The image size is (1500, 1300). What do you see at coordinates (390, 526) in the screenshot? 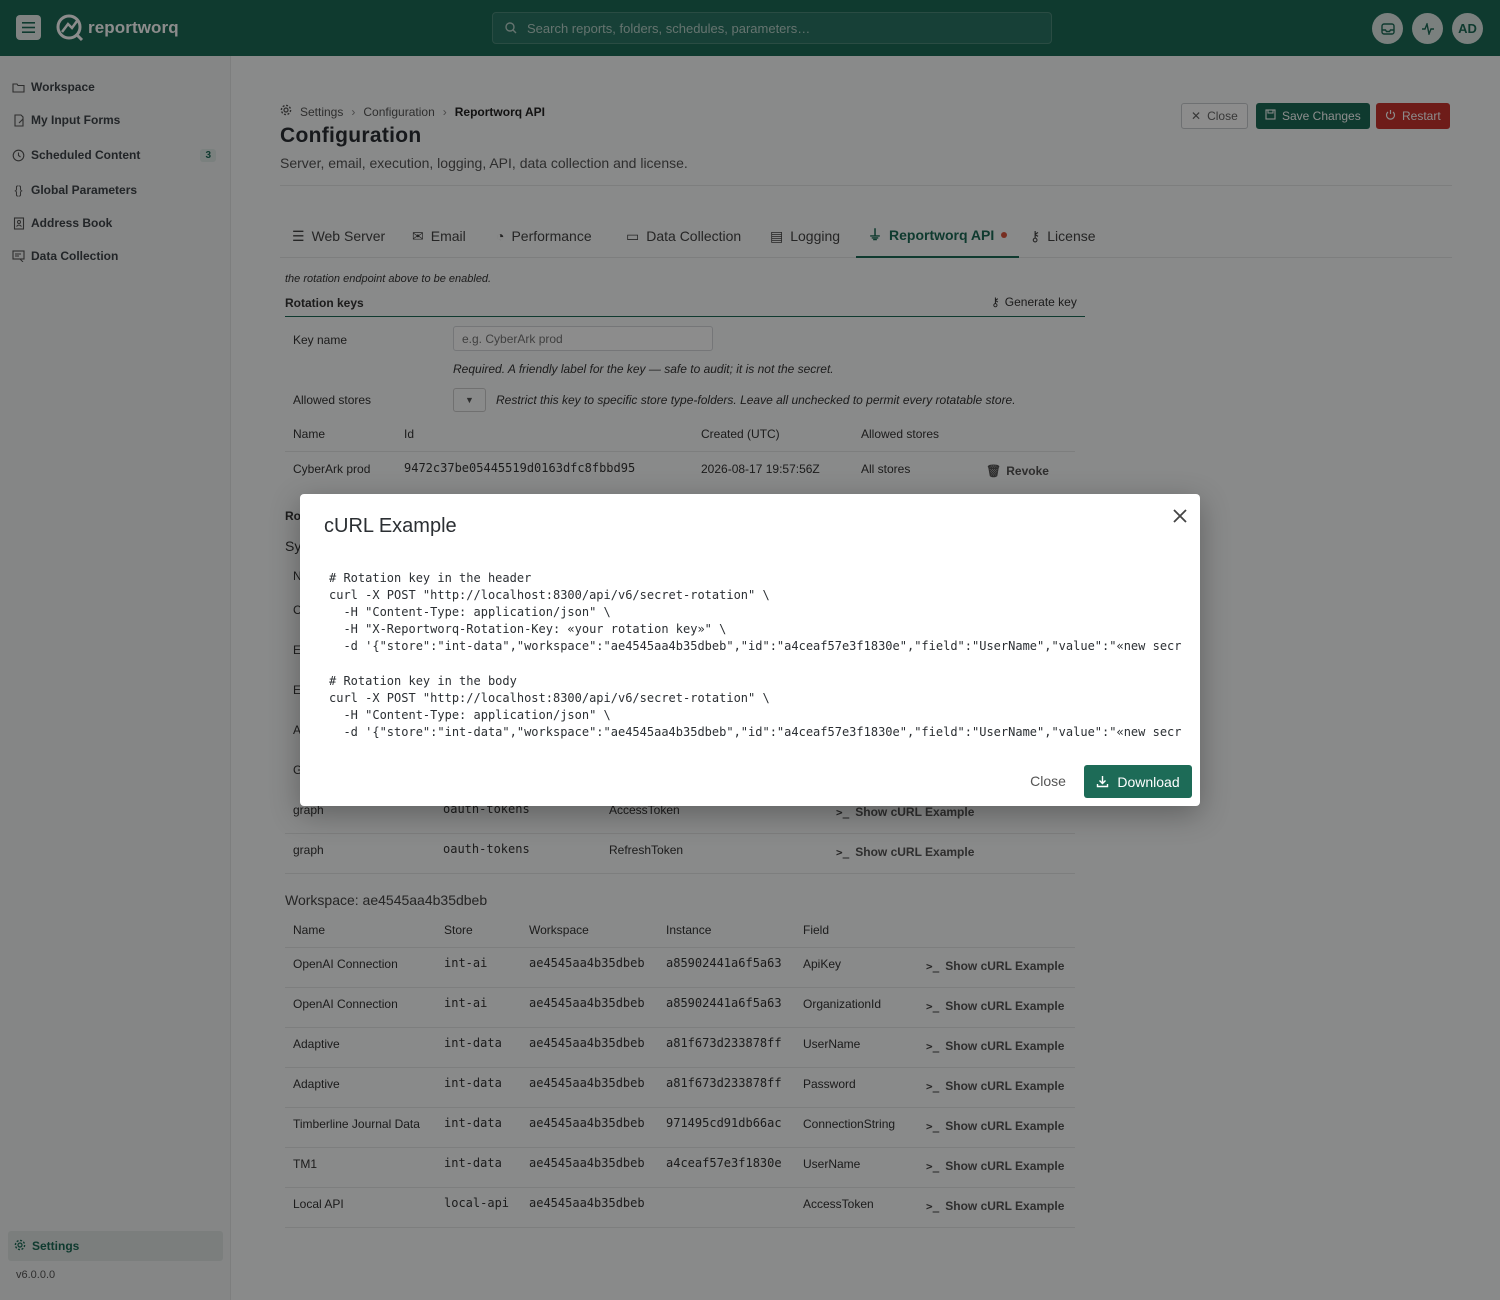
I see `dialog-title: cURL Example` at bounding box center [390, 526].